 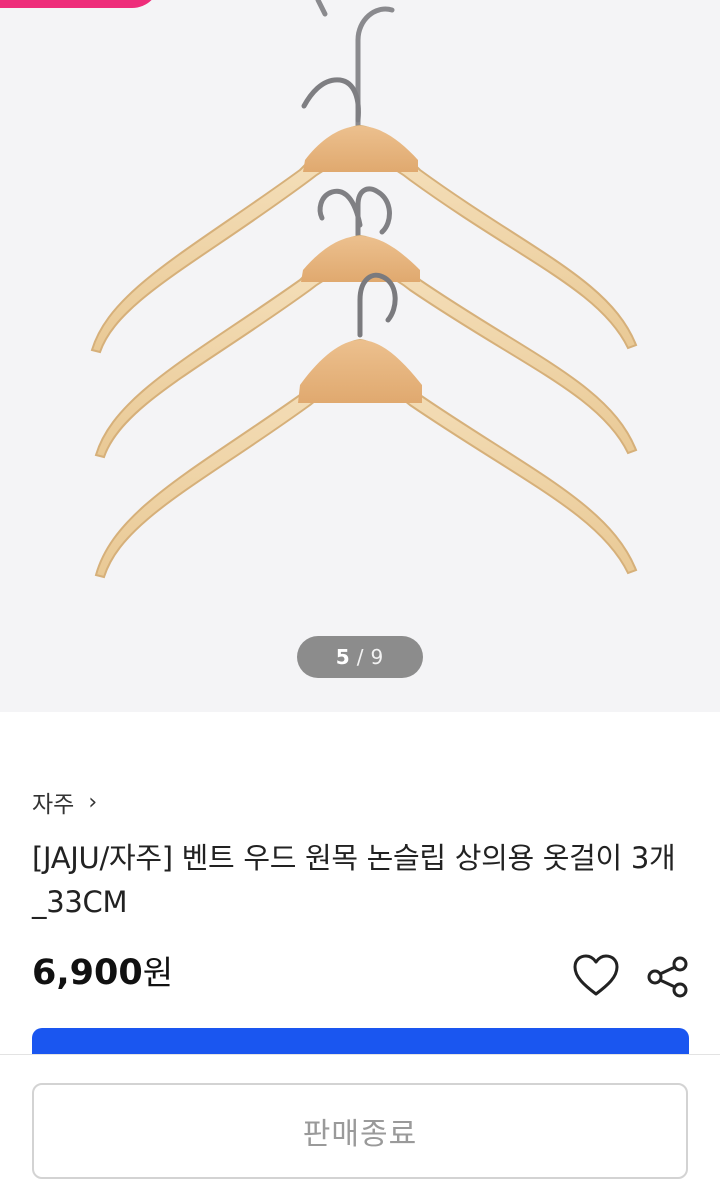 I want to click on heart-outline-icon, so click(x=596, y=975).